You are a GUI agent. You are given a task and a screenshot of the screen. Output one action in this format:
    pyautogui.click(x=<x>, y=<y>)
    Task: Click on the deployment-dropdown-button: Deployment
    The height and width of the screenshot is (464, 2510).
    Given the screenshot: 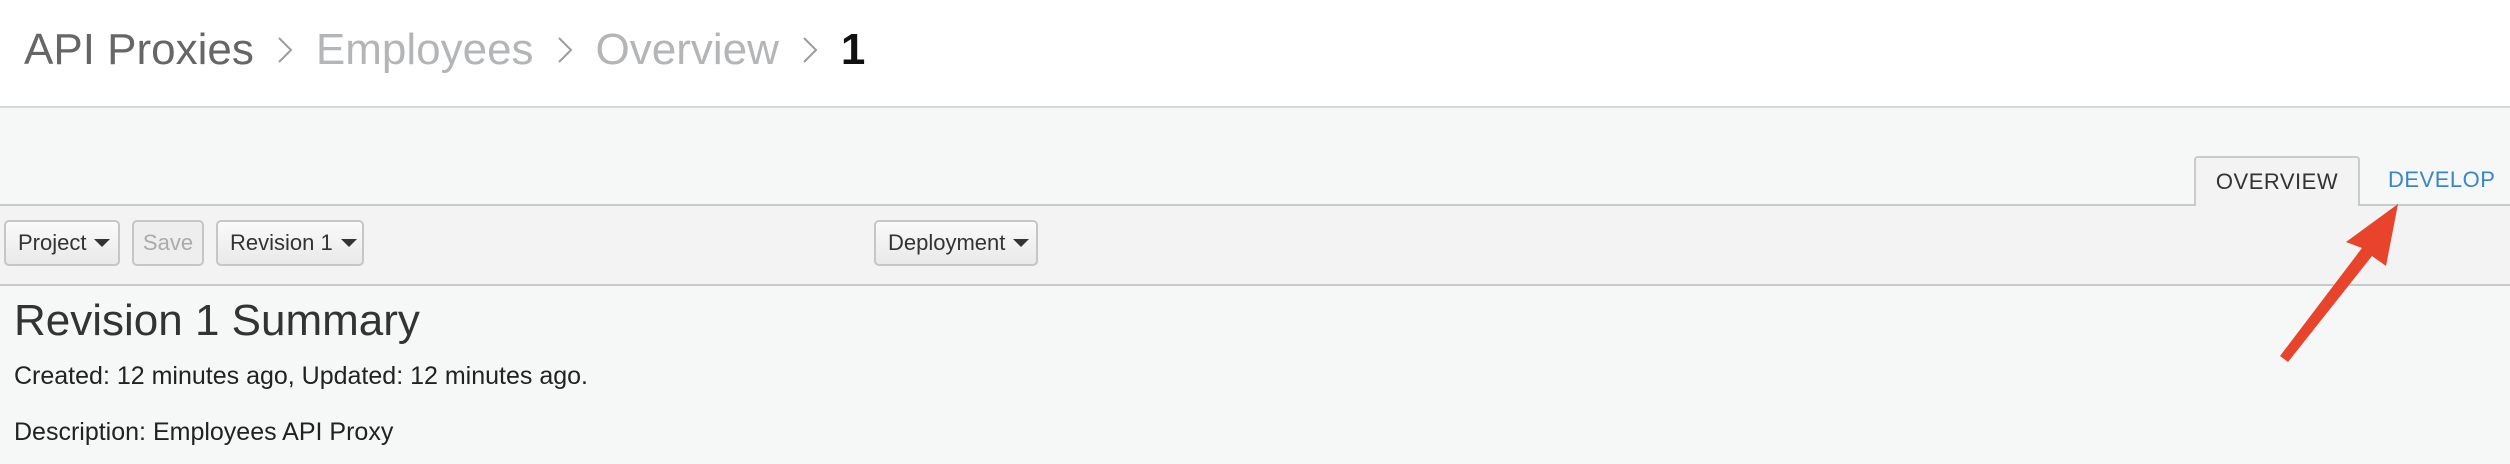 What is the action you would take?
    pyautogui.click(x=956, y=243)
    